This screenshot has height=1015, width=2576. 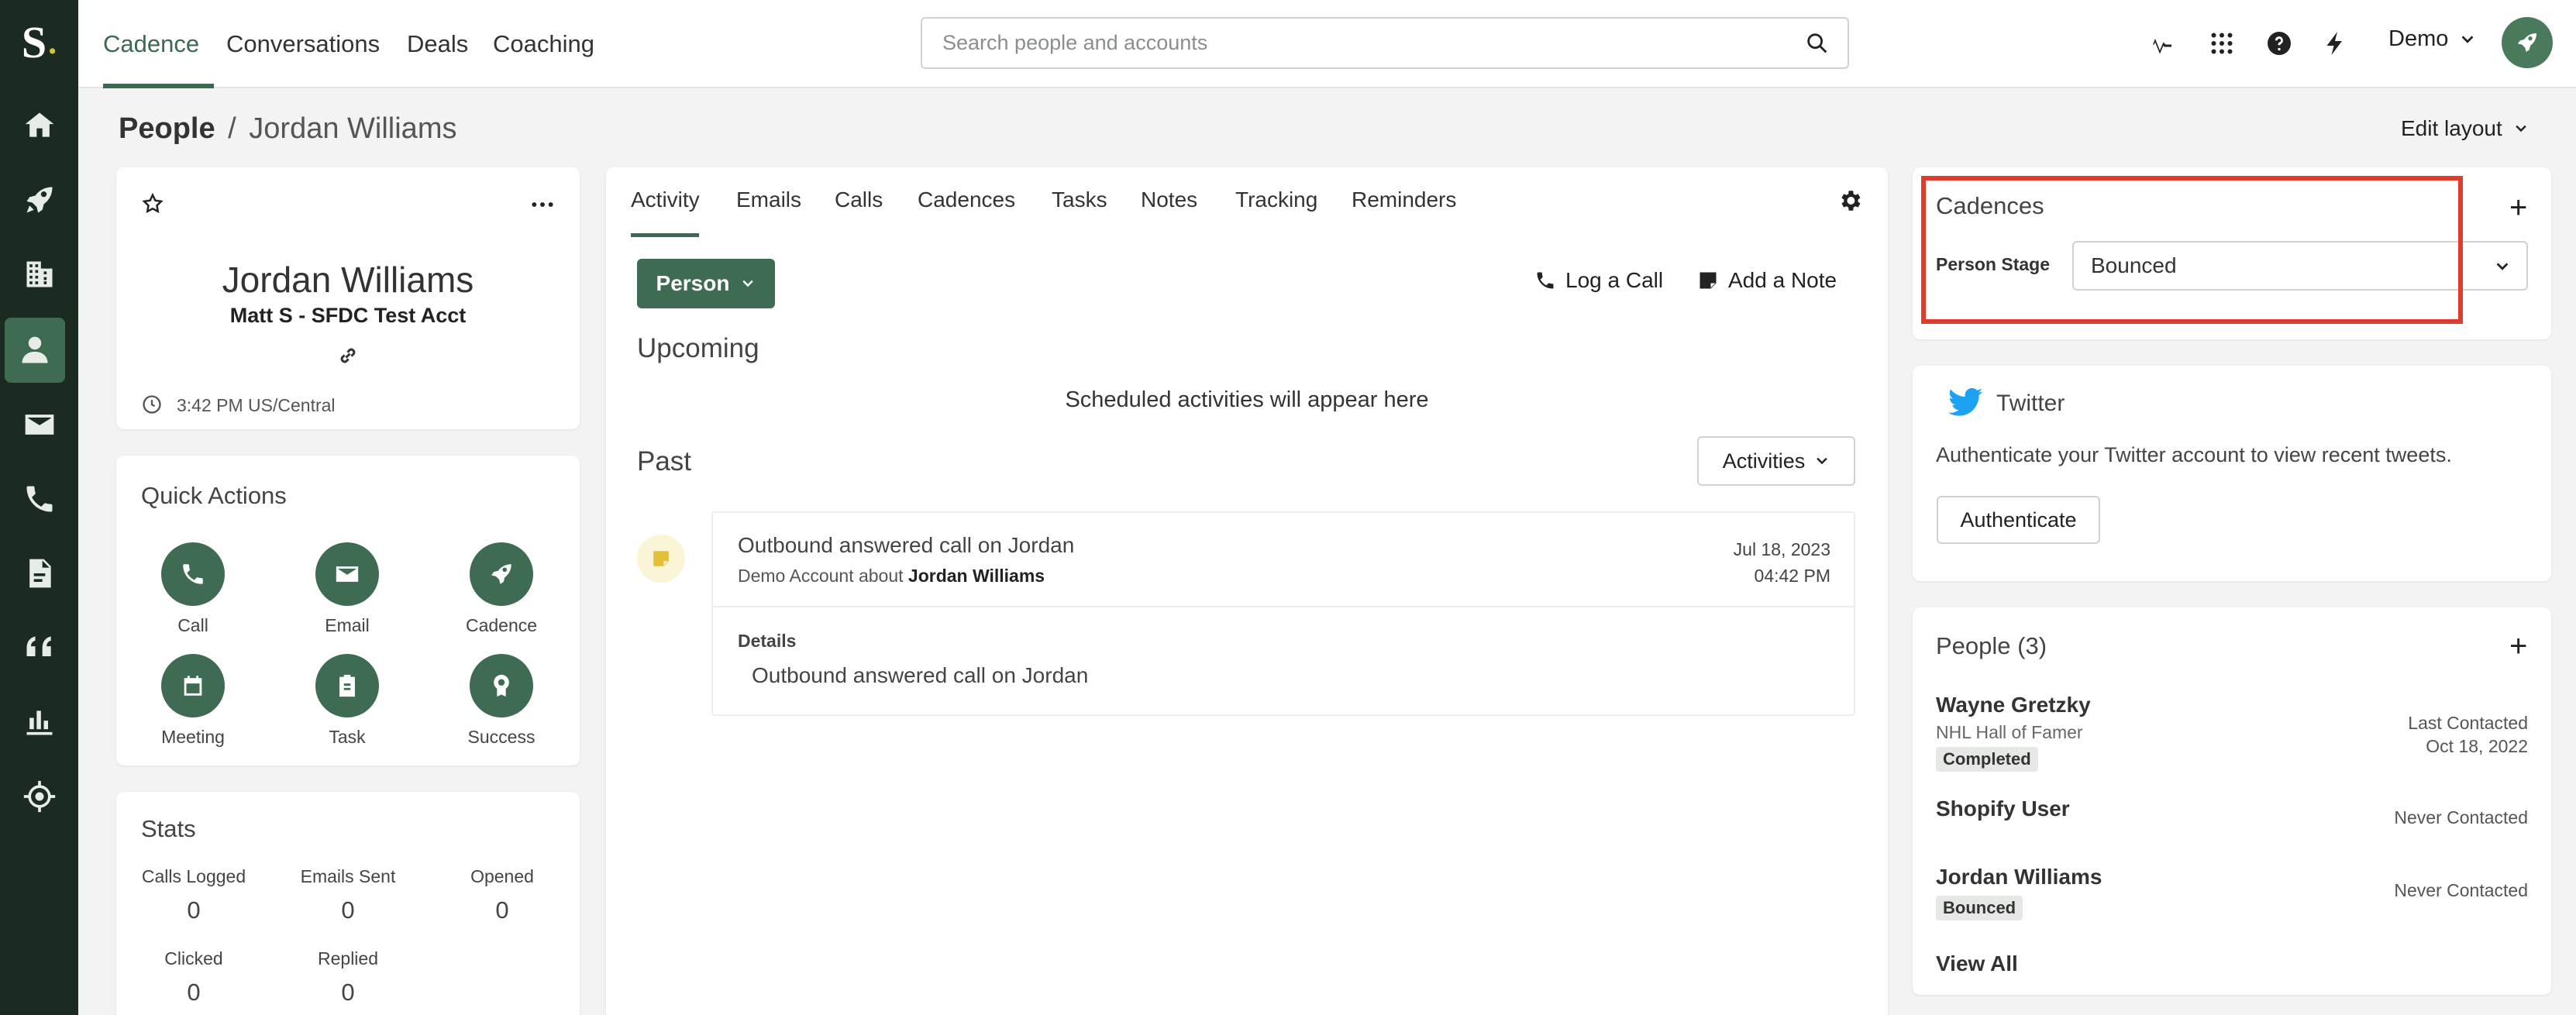 What do you see at coordinates (348, 316) in the screenshot?
I see `profile-account: Matt S - SFDC Test Acct` at bounding box center [348, 316].